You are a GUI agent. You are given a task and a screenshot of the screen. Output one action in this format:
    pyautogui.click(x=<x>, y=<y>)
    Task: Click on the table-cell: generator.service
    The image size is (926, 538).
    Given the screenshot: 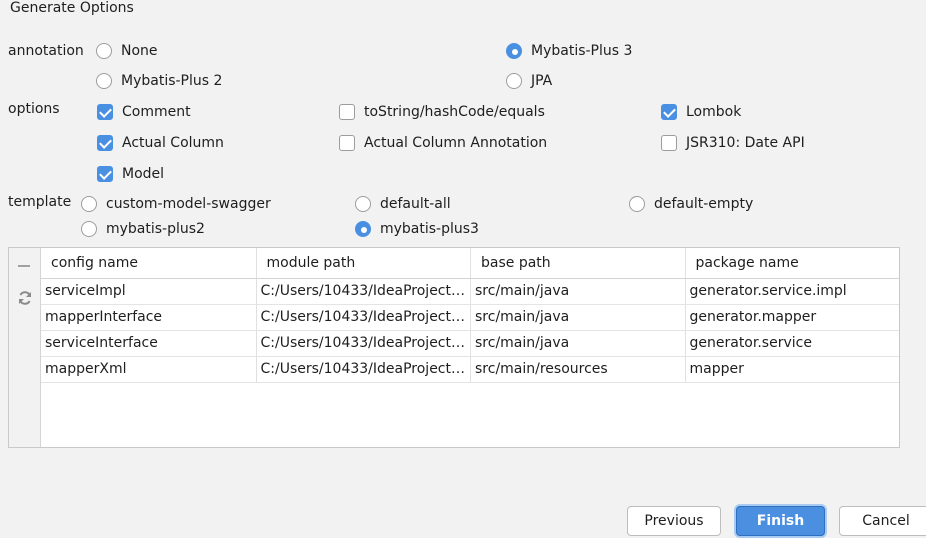 What is the action you would take?
    pyautogui.click(x=793, y=343)
    